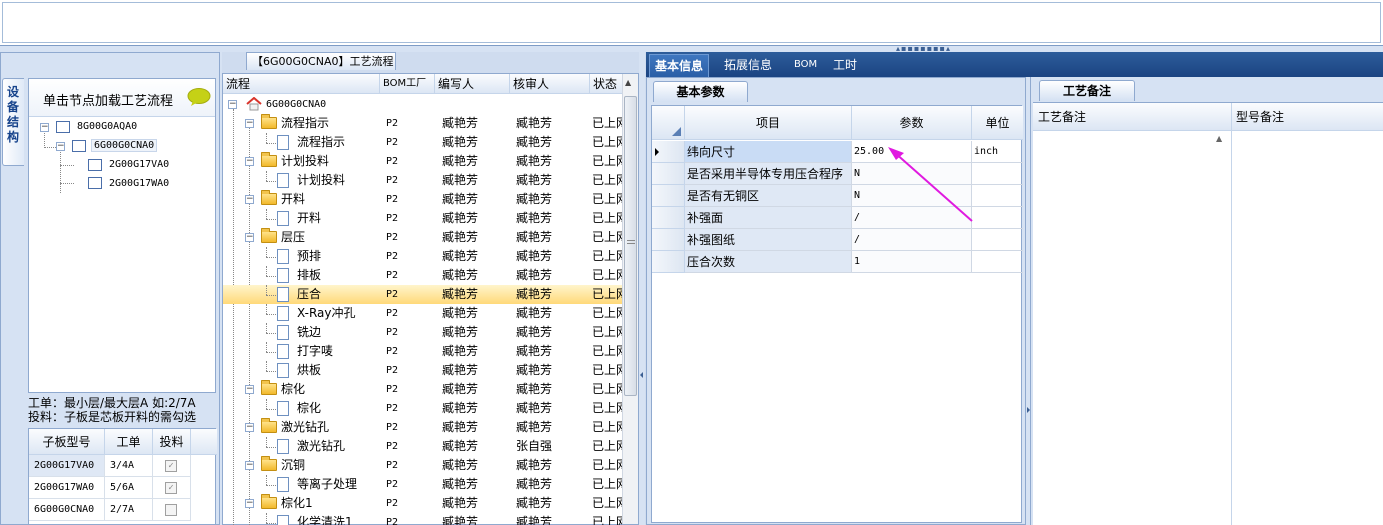 This screenshot has width=1383, height=525. I want to click on feed-checkbox, so click(171, 510).